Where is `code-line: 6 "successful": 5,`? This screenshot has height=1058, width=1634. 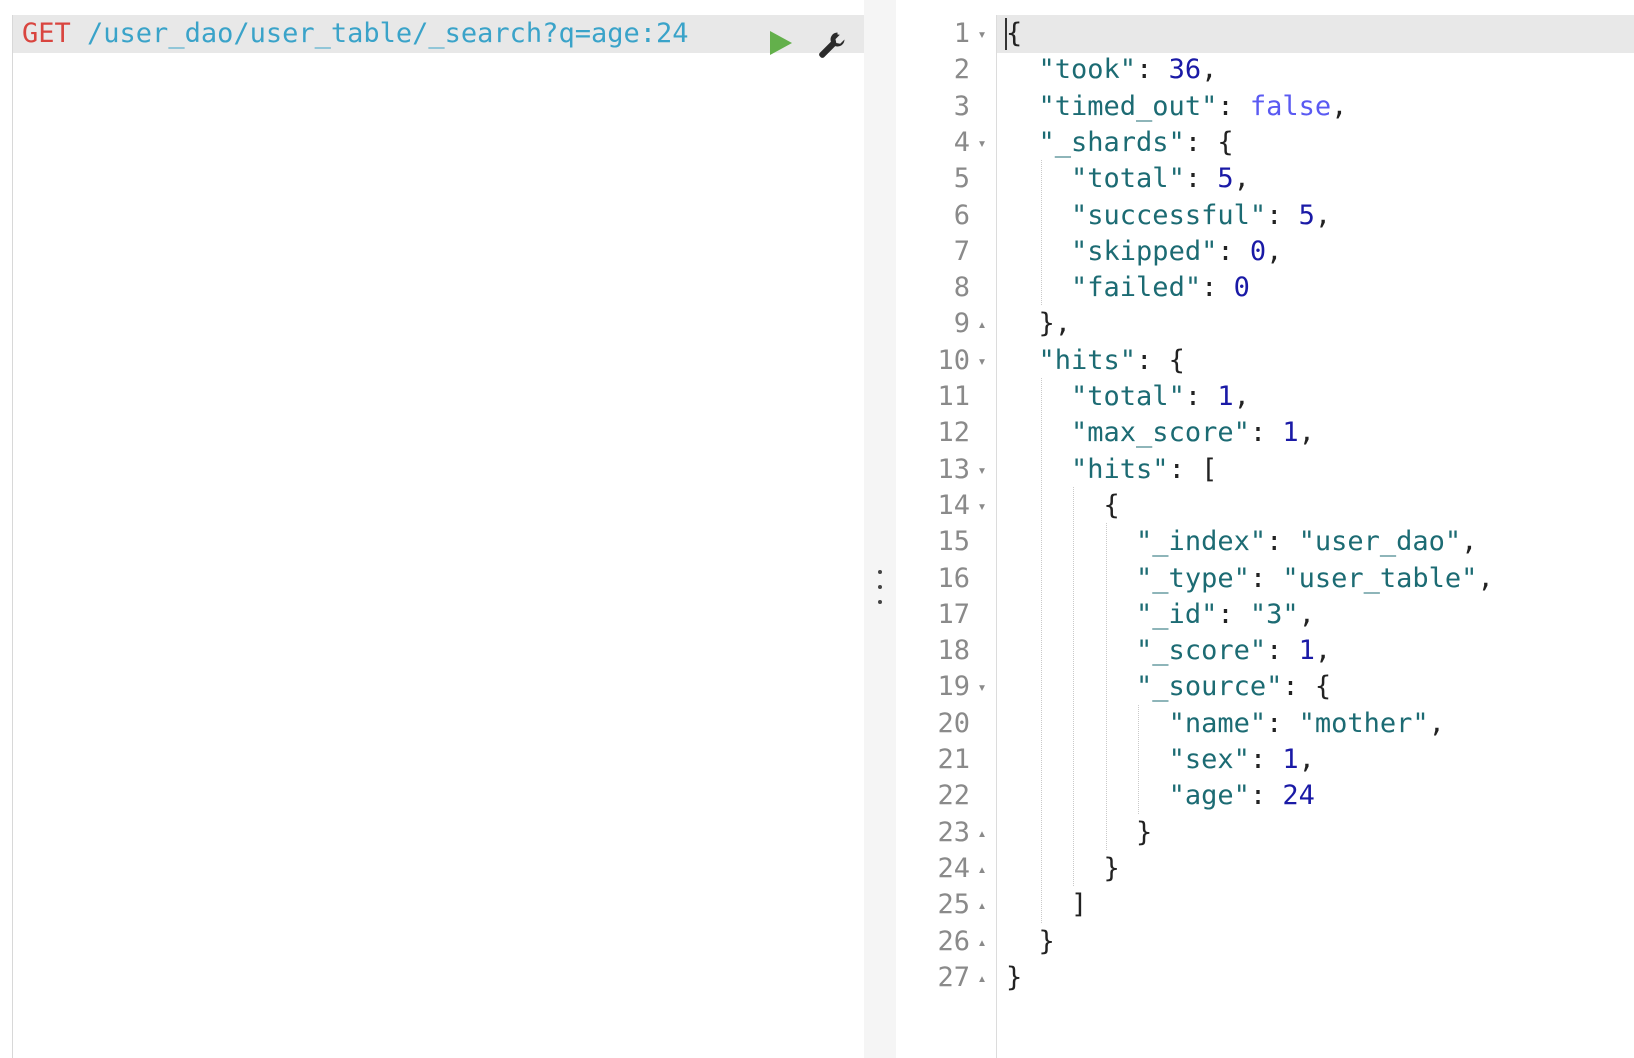 code-line: 6 "successful": 5, is located at coordinates (1265, 216).